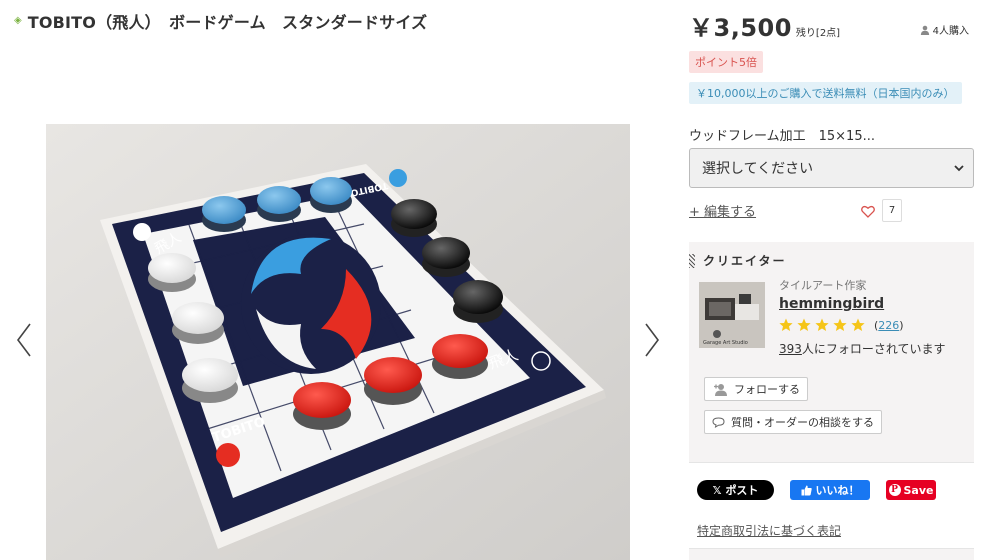  What do you see at coordinates (740, 28) in the screenshot?
I see `price: ￥3,500` at bounding box center [740, 28].